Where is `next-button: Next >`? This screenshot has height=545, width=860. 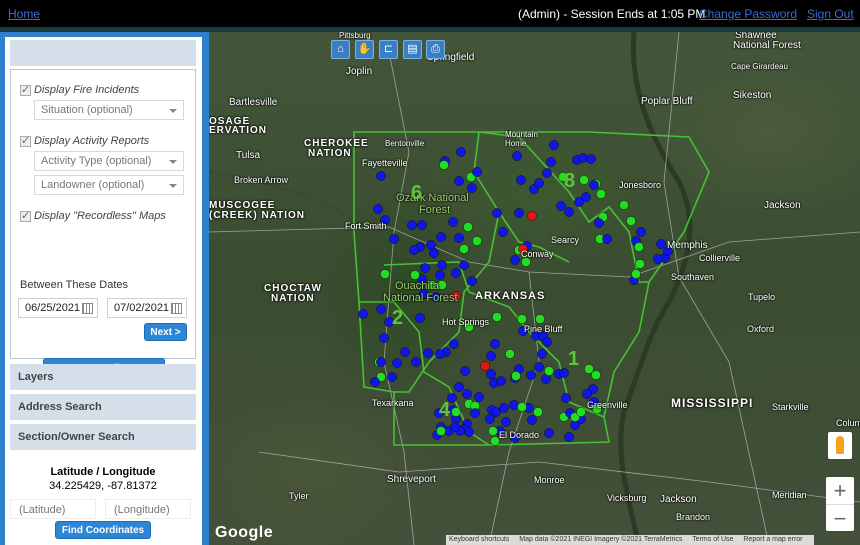
next-button: Next > is located at coordinates (165, 332).